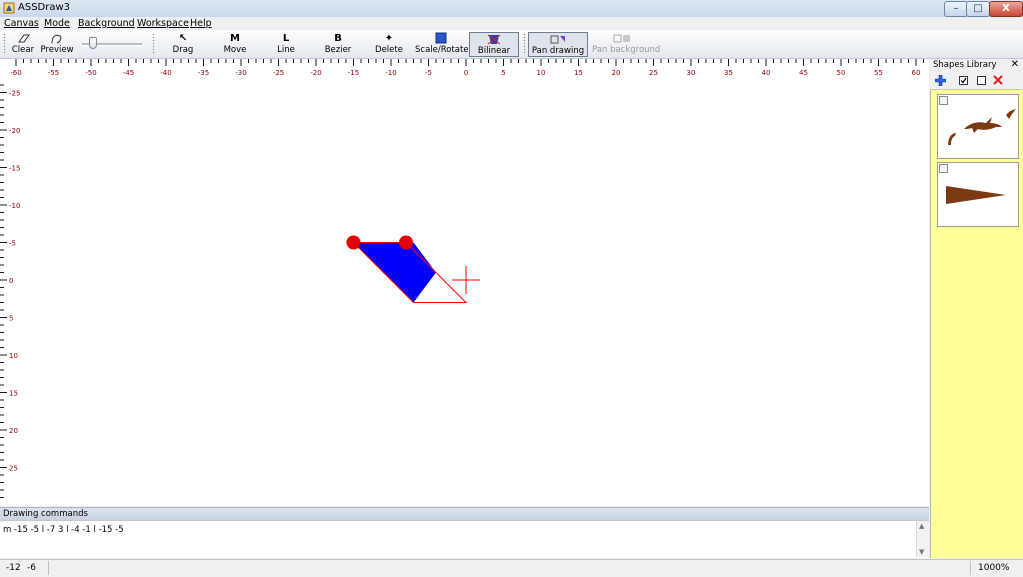  Describe the element at coordinates (31, 568) in the screenshot. I see `status-y-coordinate: -6` at that location.